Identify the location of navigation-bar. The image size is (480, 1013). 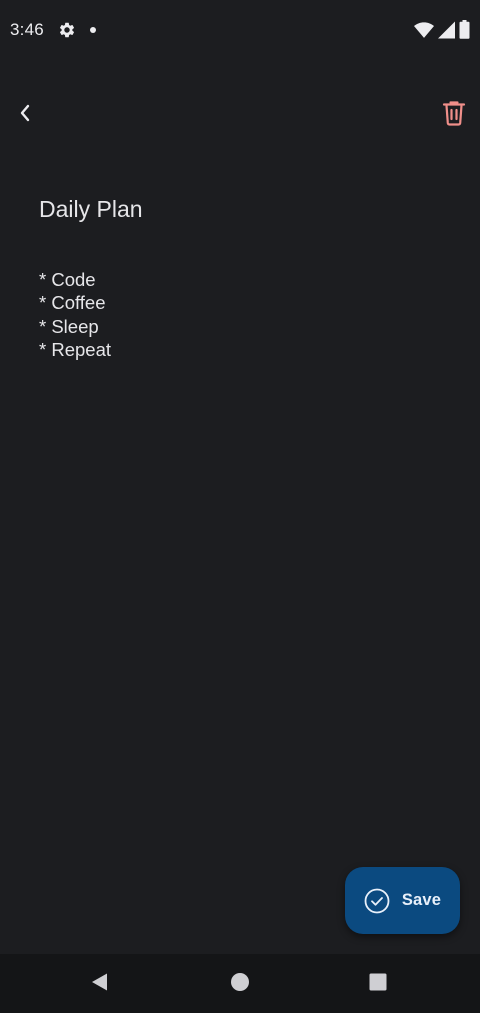
(240, 983).